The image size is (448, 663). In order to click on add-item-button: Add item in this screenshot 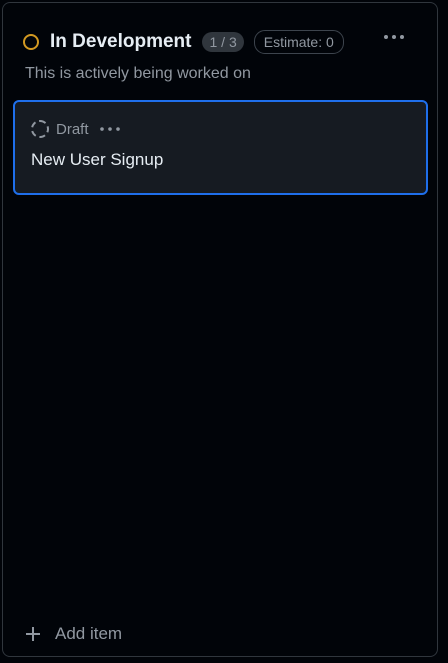, I will do `click(73, 634)`.